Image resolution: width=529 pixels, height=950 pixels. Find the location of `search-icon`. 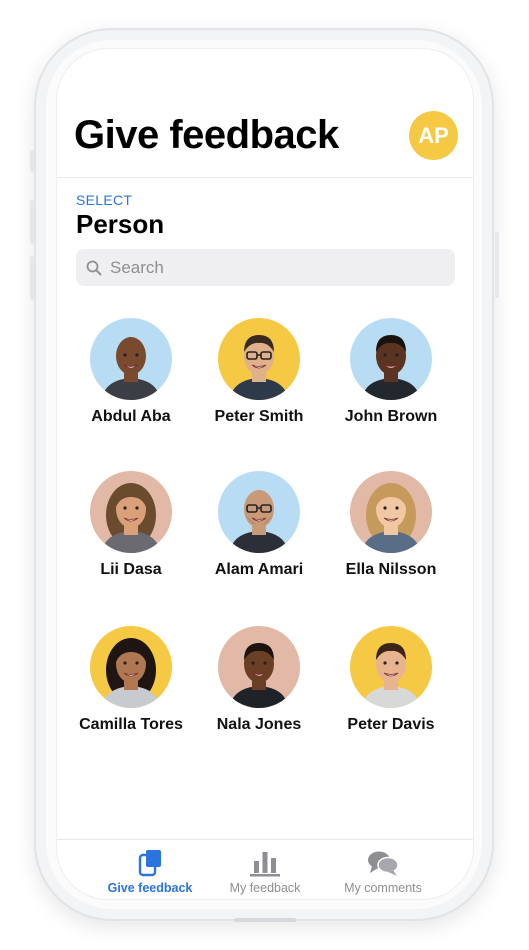

search-icon is located at coordinates (94, 267).